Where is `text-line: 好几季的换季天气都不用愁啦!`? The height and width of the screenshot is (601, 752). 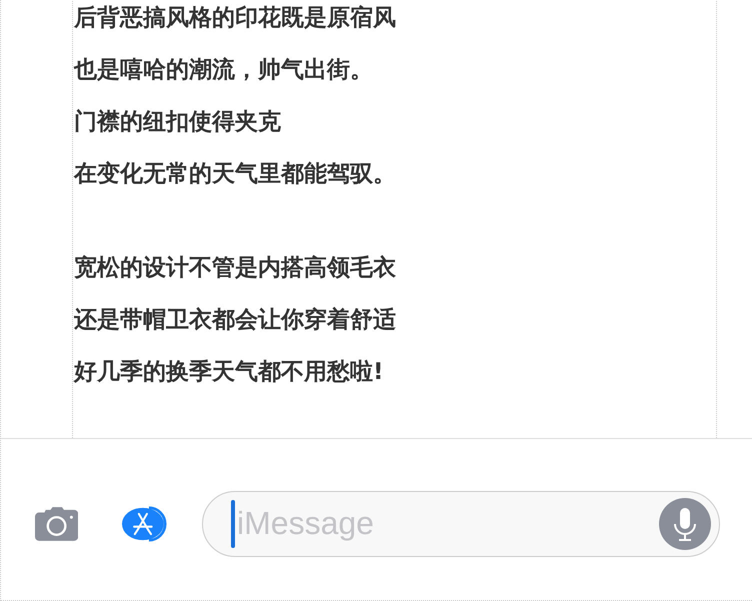 text-line: 好几季的换季天气都不用愁啦! is located at coordinates (229, 372).